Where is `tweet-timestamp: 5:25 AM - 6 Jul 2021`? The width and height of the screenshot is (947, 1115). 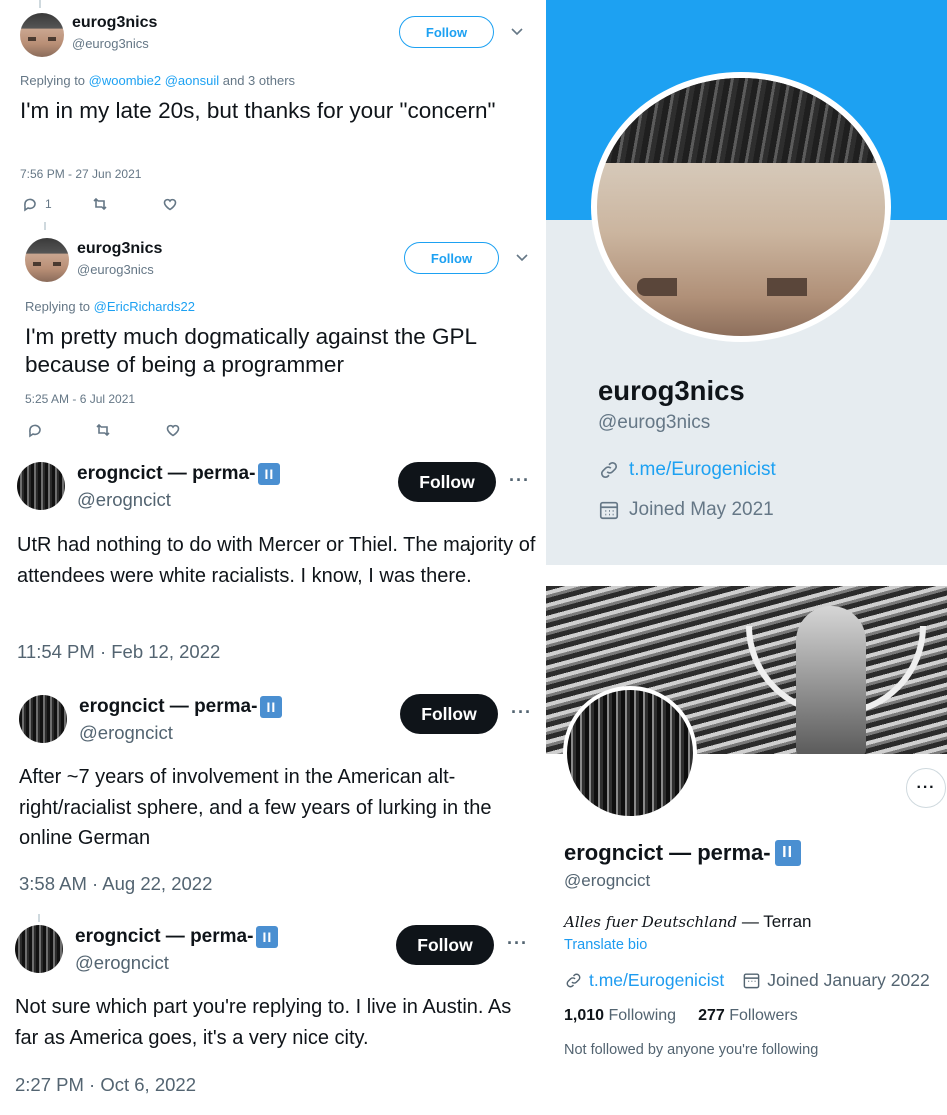 tweet-timestamp: 5:25 AM - 6 Jul 2021 is located at coordinates (80, 399).